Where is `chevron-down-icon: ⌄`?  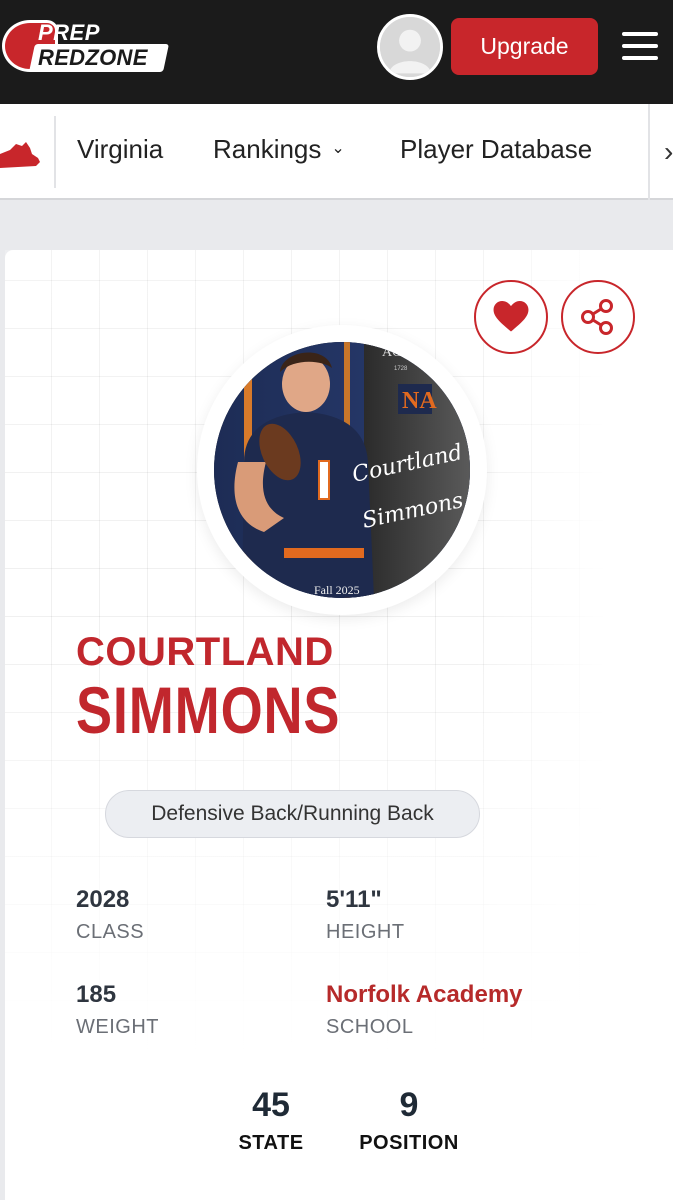 chevron-down-icon: ⌄ is located at coordinates (338, 149).